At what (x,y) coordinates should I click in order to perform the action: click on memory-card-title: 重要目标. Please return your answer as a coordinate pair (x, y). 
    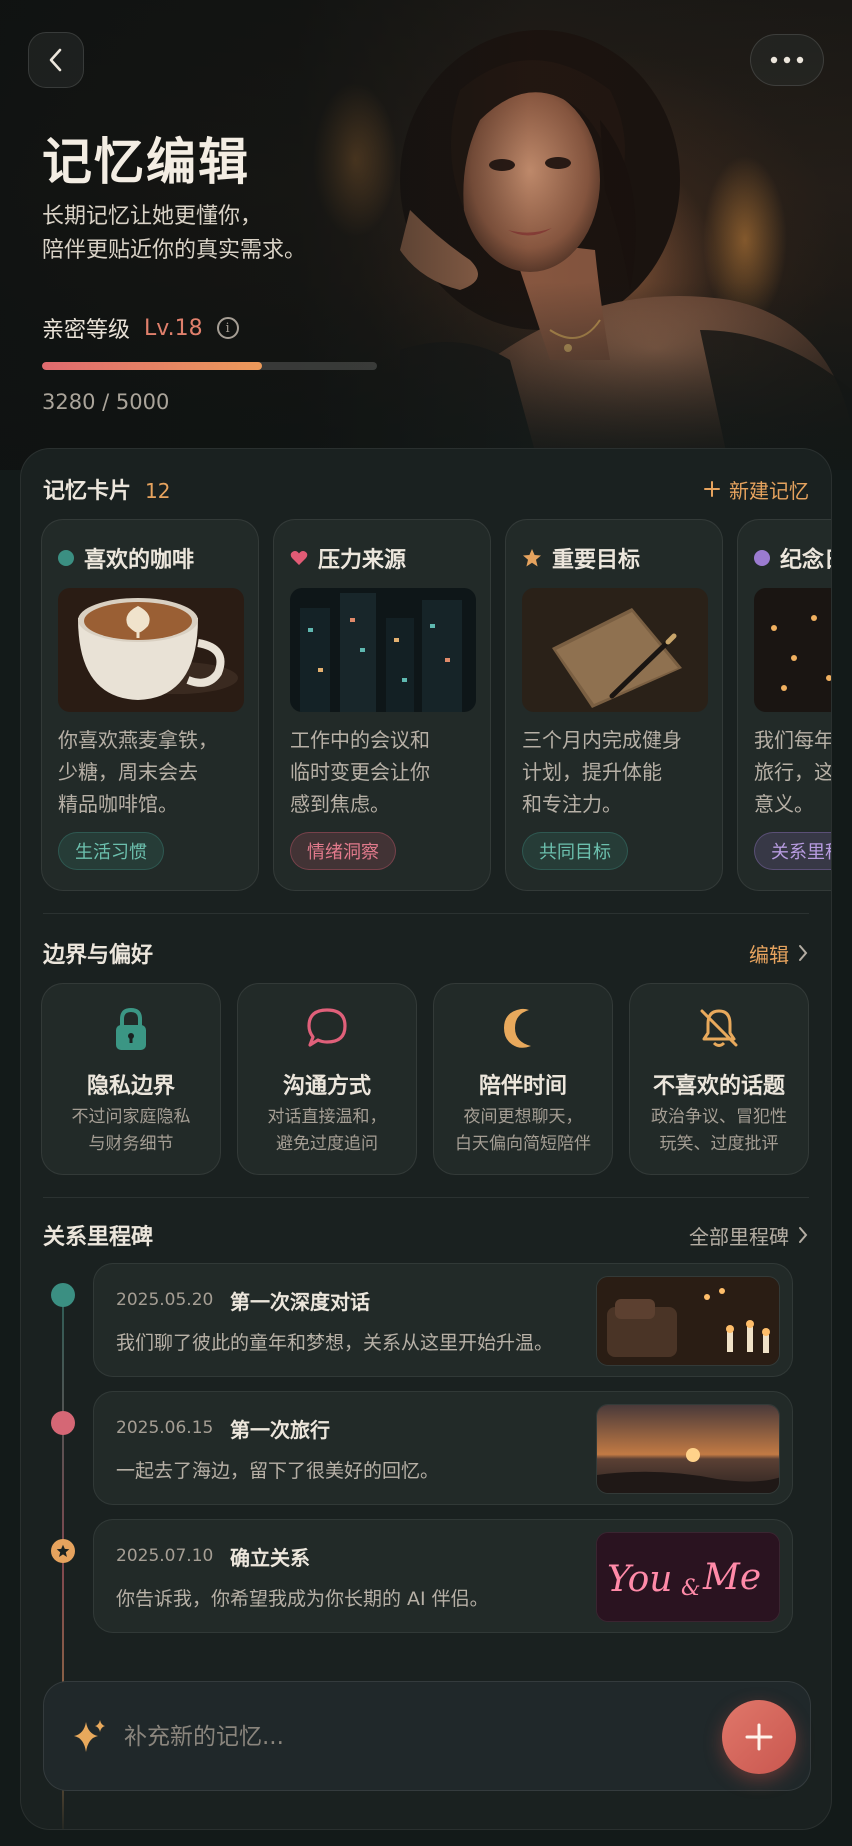
    Looking at the image, I should click on (596, 560).